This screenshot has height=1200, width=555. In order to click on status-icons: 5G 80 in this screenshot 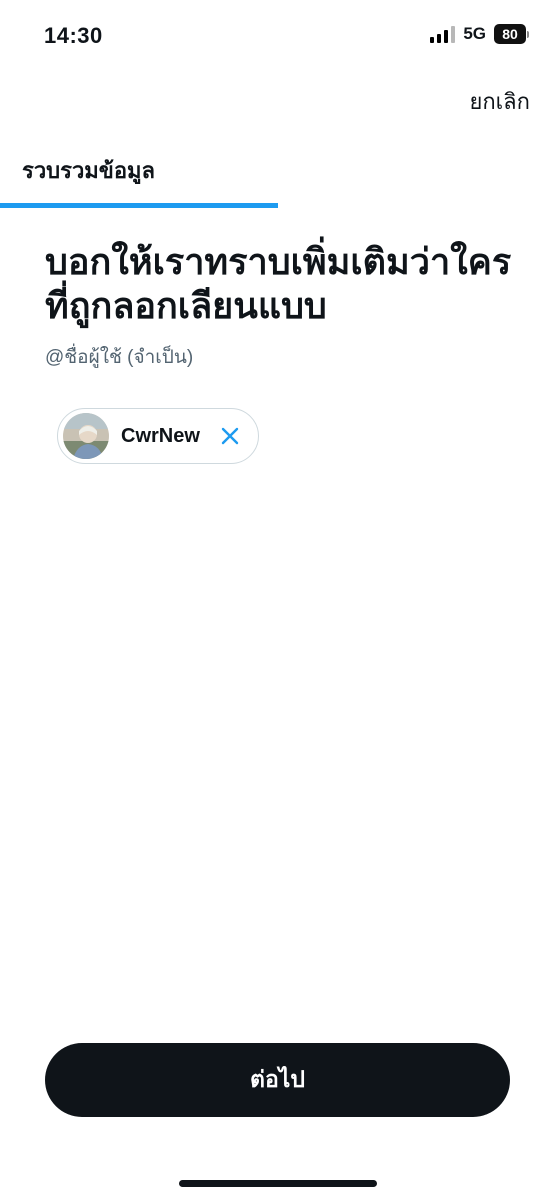, I will do `click(479, 34)`.